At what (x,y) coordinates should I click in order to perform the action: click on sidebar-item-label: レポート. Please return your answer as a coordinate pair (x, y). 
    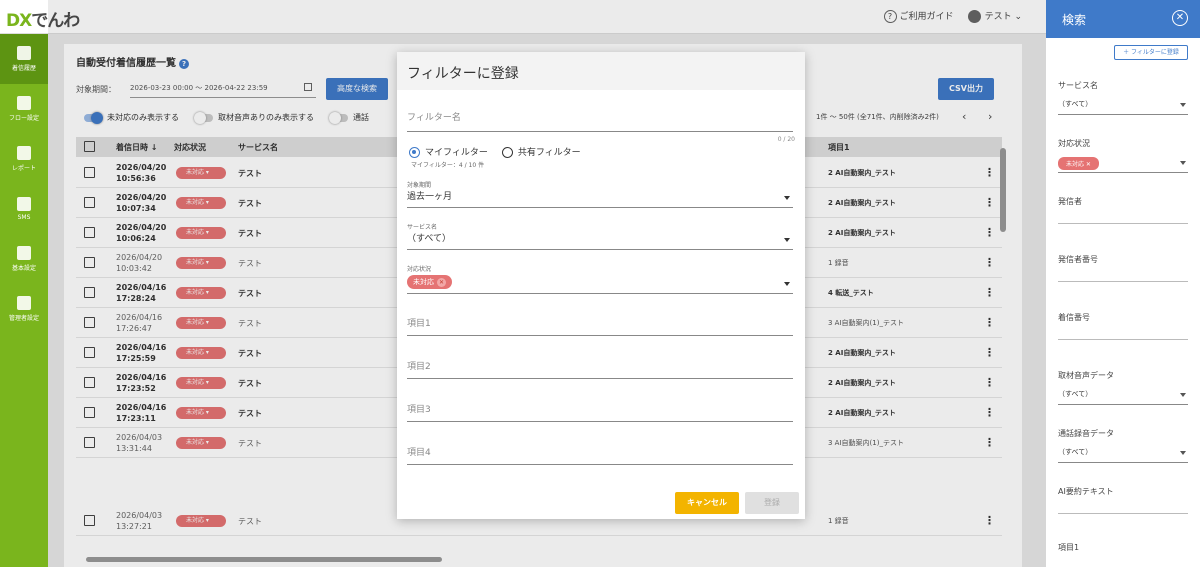
    Looking at the image, I should click on (23, 168).